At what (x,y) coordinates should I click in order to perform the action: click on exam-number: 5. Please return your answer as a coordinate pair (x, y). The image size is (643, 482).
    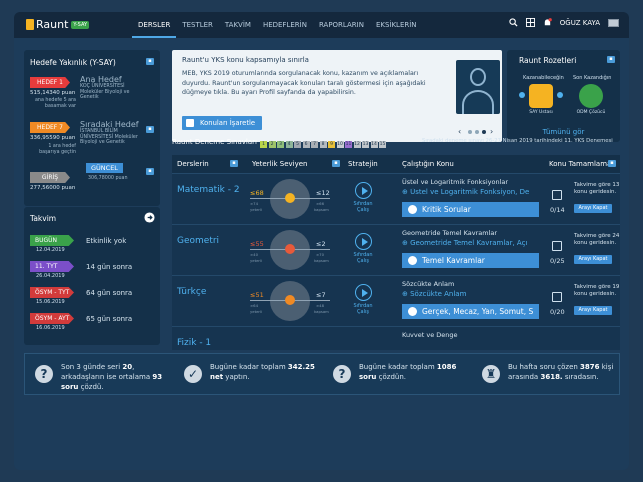
    Looking at the image, I should click on (297, 144).